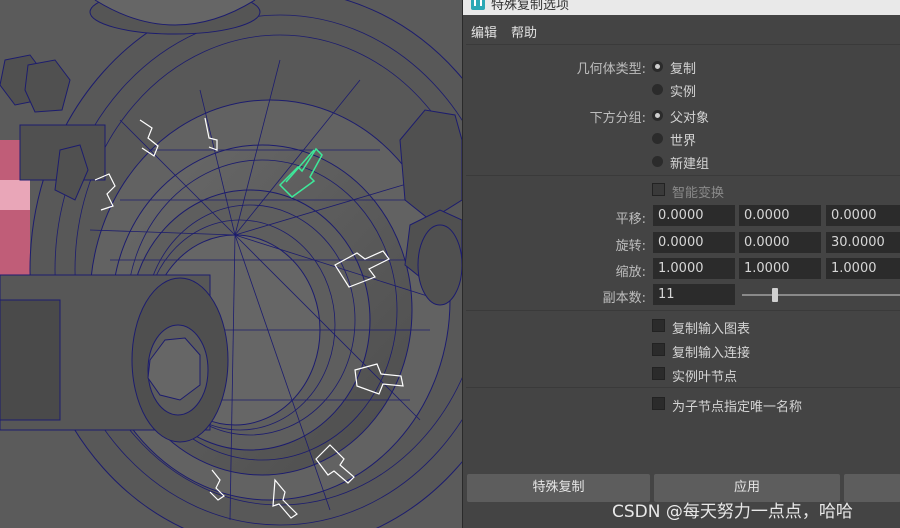 This screenshot has height=528, width=900. What do you see at coordinates (698, 193) in the screenshot?
I see `smart-transform-label: 智能变换` at bounding box center [698, 193].